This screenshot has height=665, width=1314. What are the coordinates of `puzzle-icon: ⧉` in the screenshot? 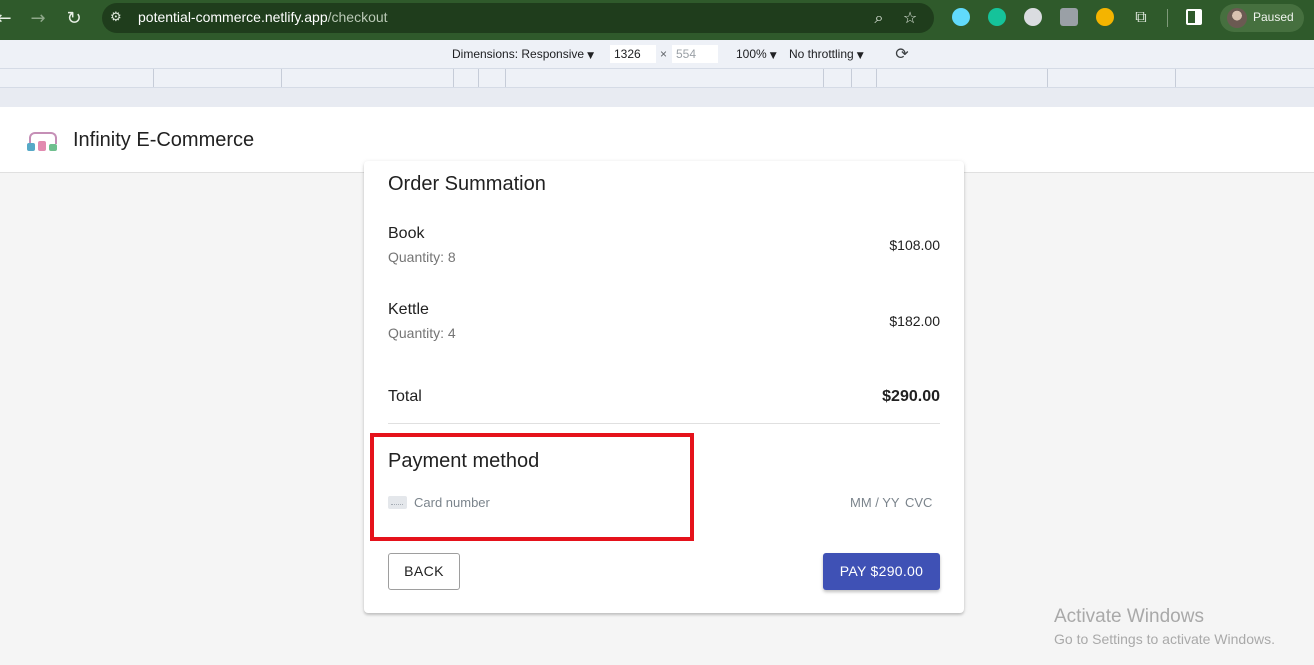 It's located at (1141, 17).